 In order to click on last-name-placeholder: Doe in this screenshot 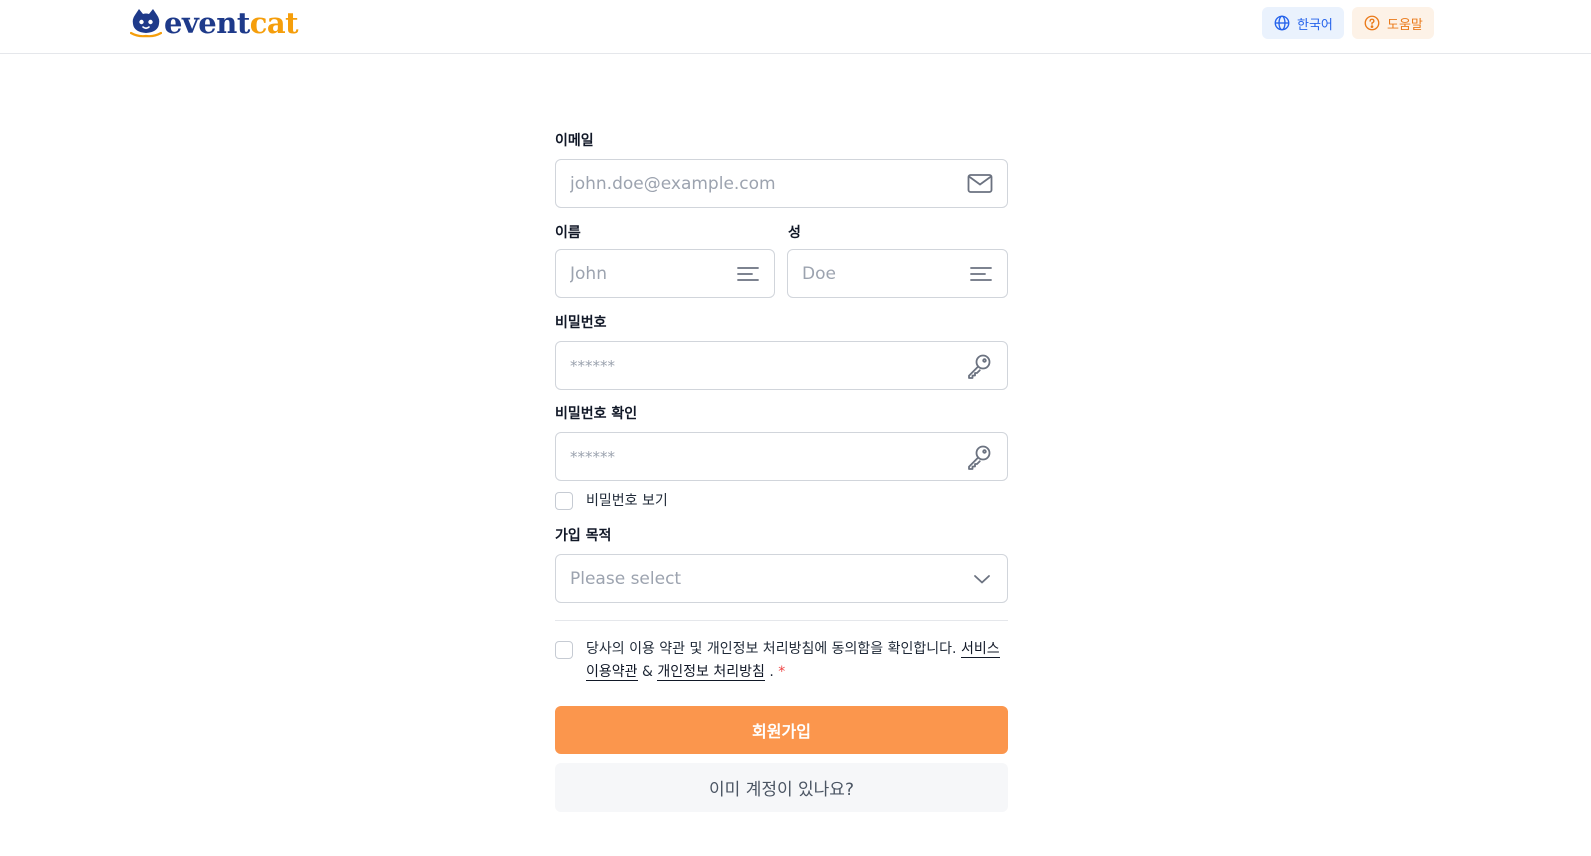, I will do `click(819, 273)`.